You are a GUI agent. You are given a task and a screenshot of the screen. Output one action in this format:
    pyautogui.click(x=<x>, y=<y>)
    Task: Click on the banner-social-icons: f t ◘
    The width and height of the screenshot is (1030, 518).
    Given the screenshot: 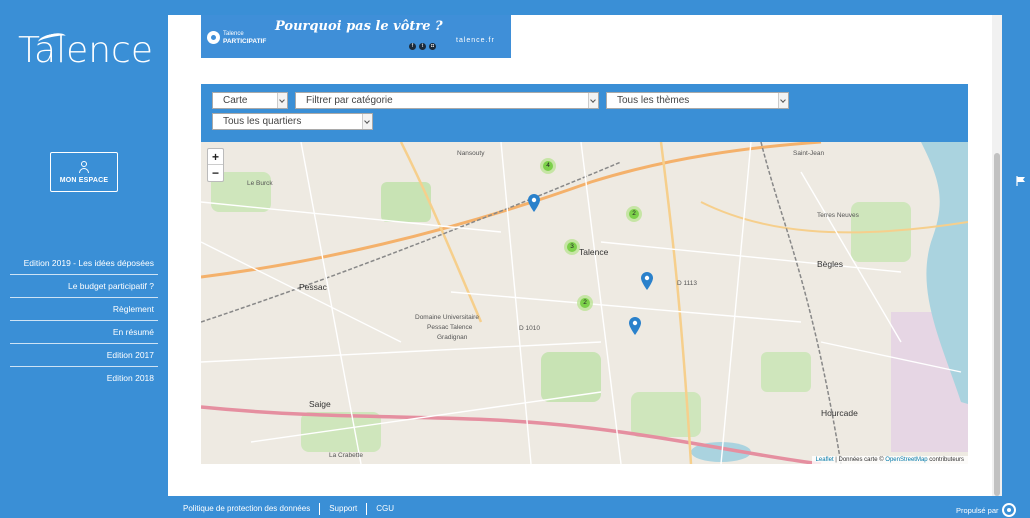 What is the action you would take?
    pyautogui.click(x=422, y=46)
    